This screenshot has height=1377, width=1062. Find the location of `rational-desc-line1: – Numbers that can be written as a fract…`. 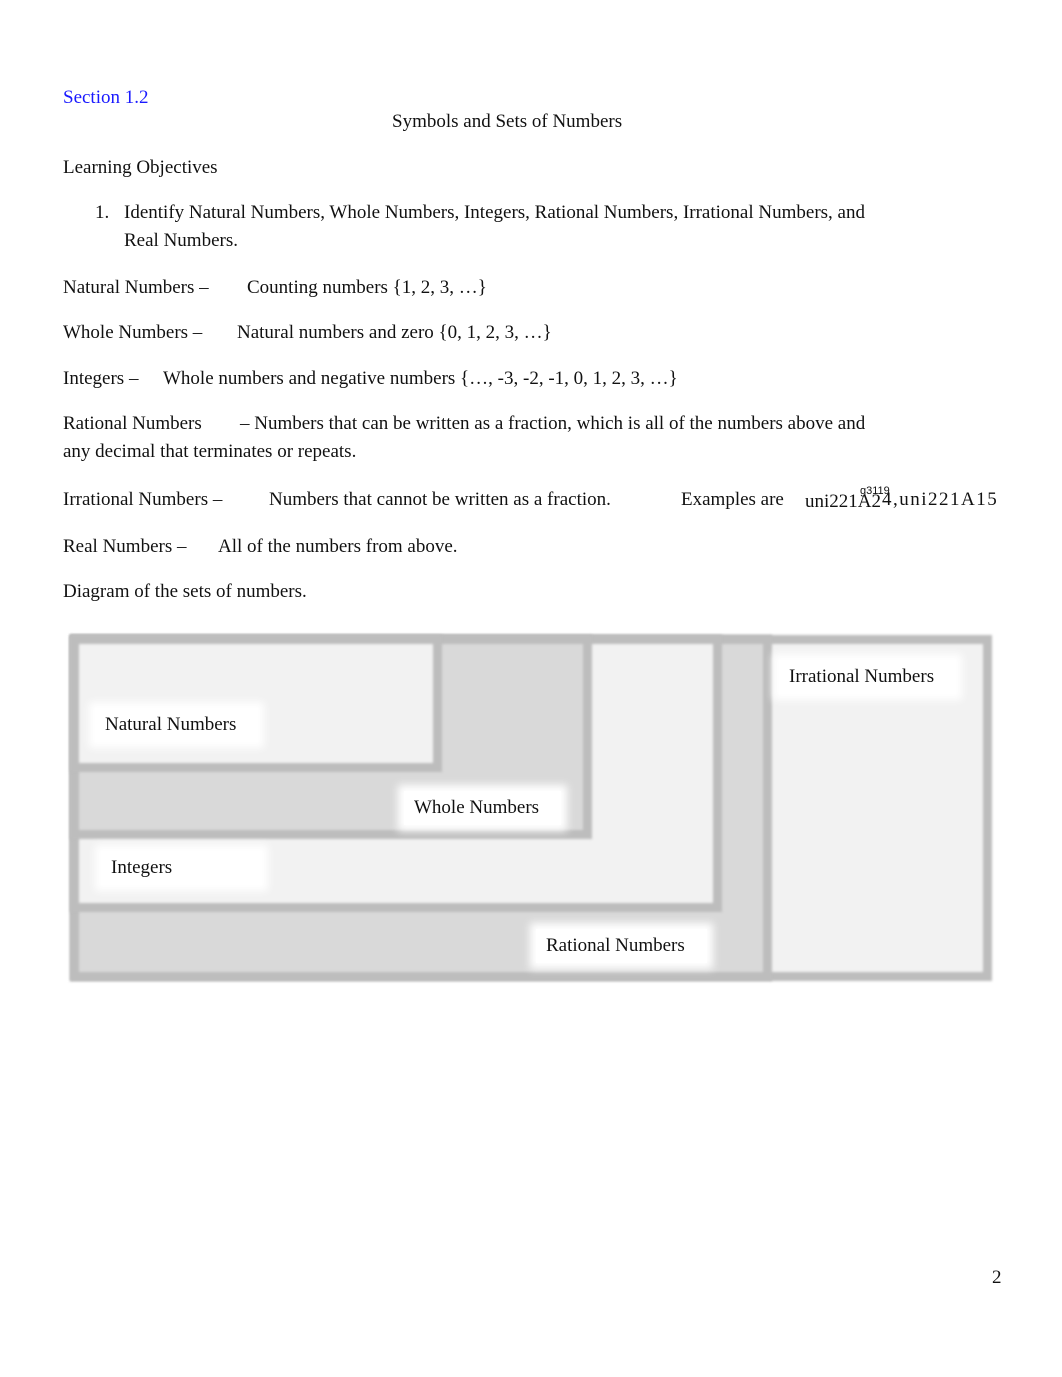

rational-desc-line1: – Numbers that can be written as a fract… is located at coordinates (553, 423).